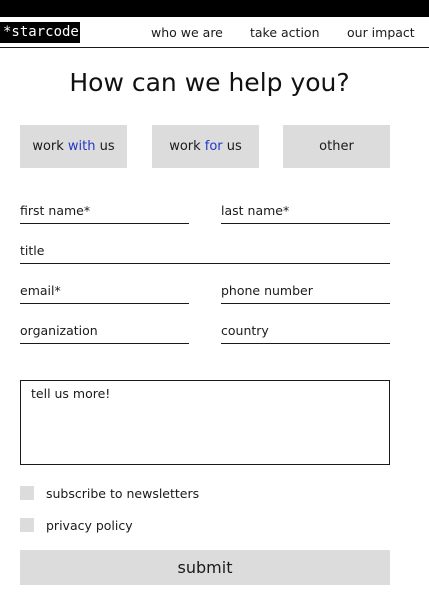  Describe the element at coordinates (104, 293) in the screenshot. I see `email-field: email*` at that location.